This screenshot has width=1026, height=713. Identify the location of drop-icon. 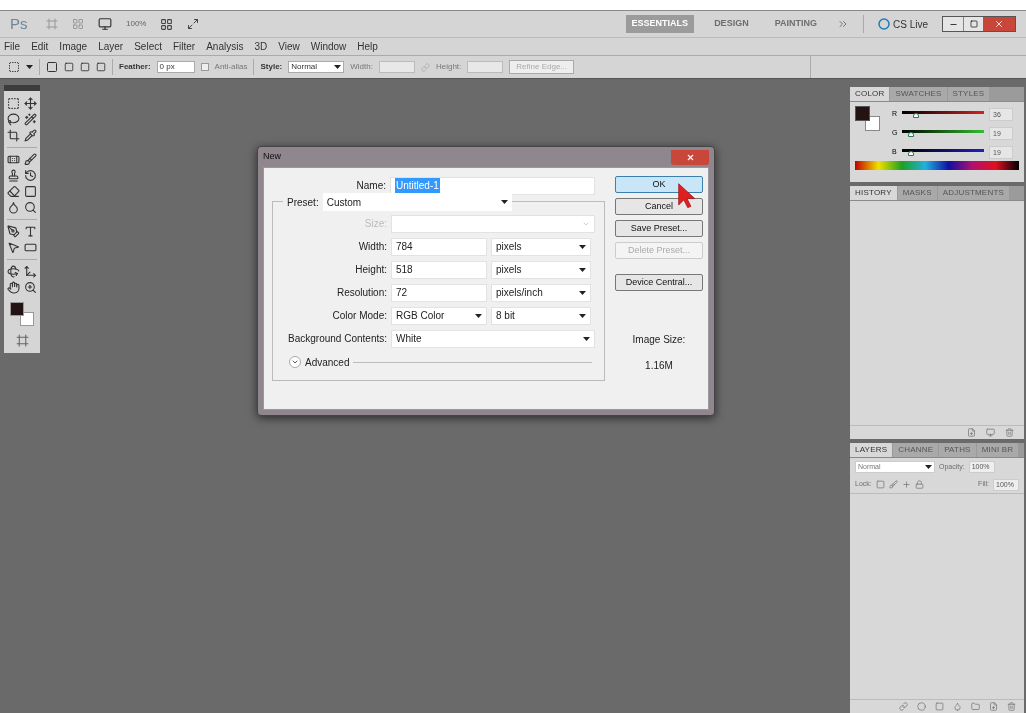
(13, 207).